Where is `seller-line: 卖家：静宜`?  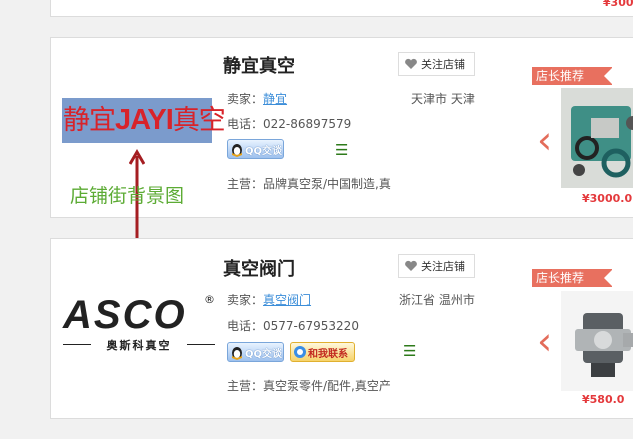 seller-line: 卖家：静宜 is located at coordinates (257, 98).